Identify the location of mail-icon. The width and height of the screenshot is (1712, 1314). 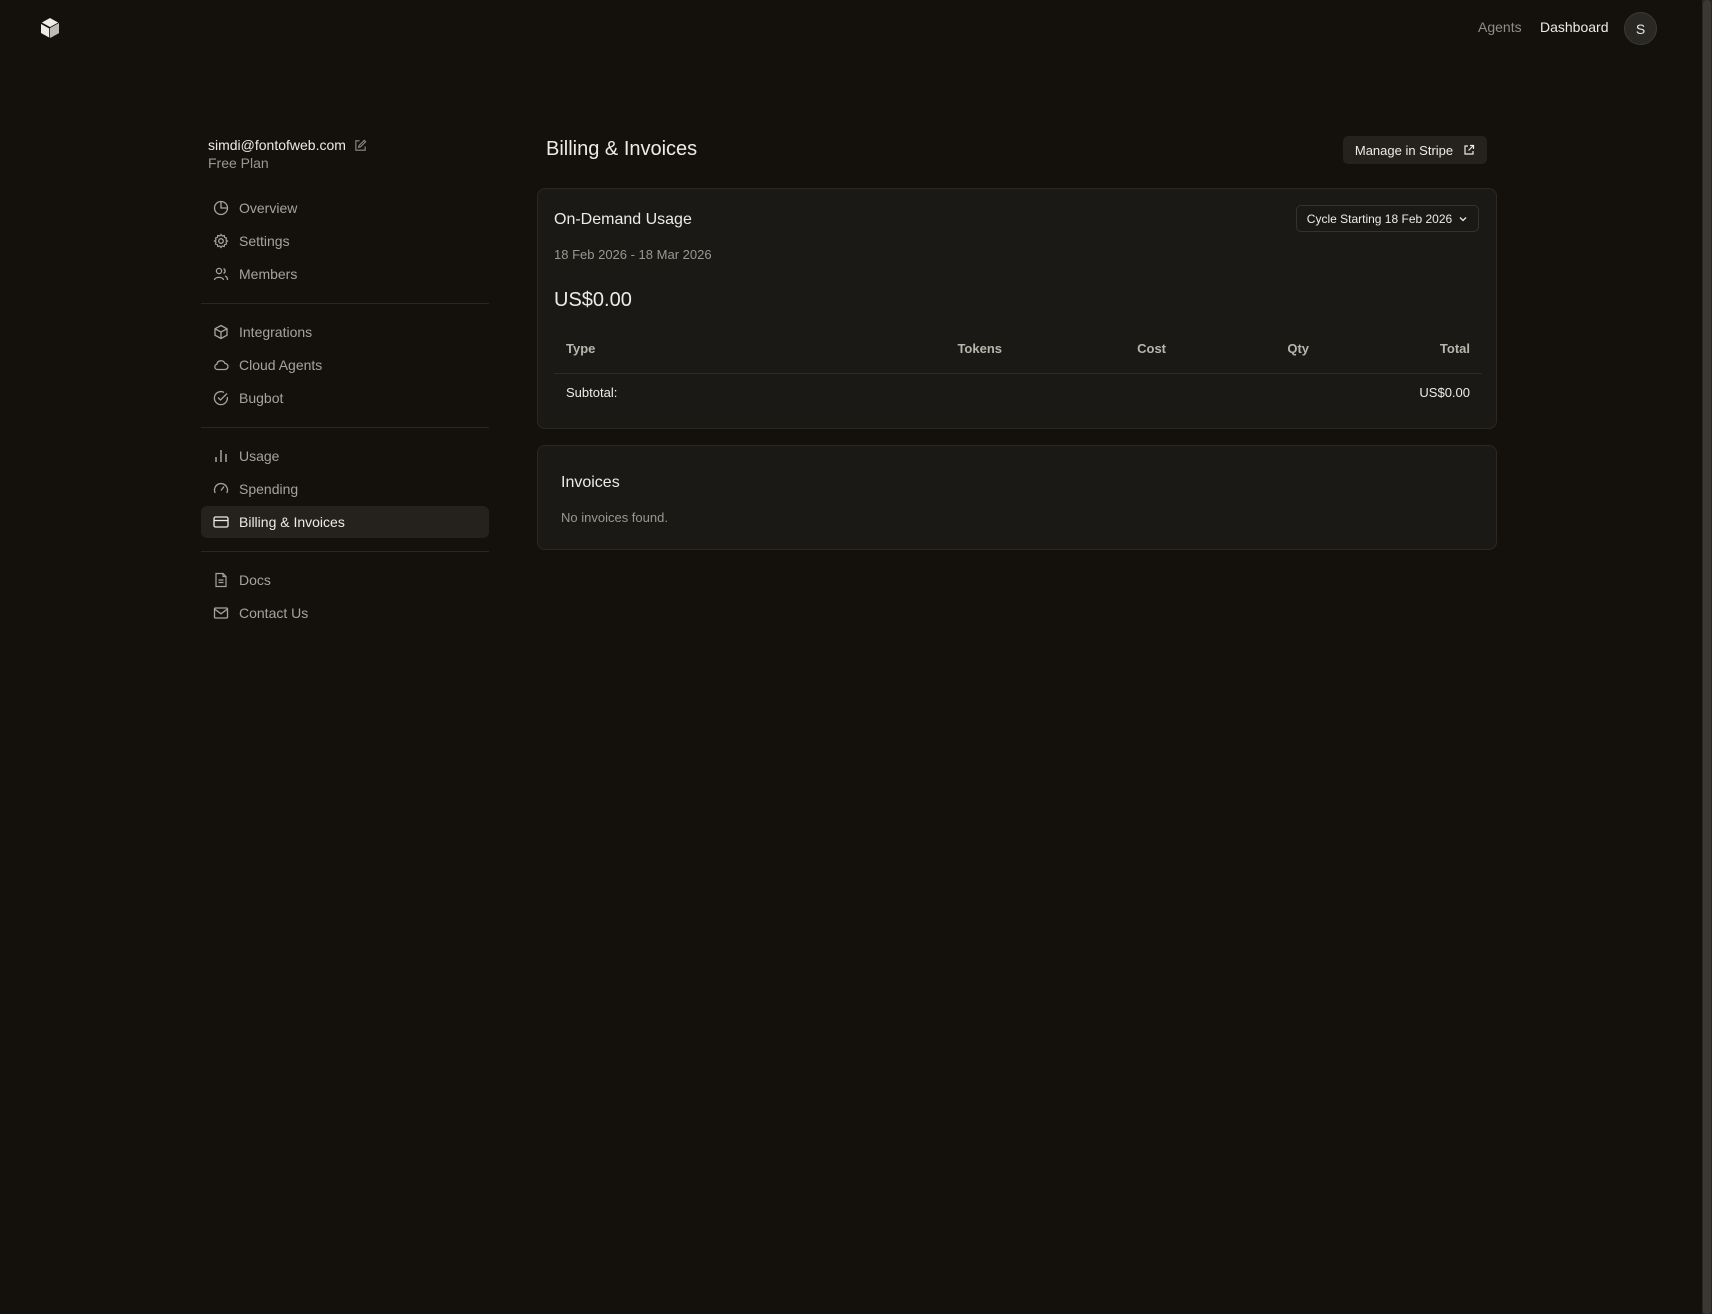
(221, 613).